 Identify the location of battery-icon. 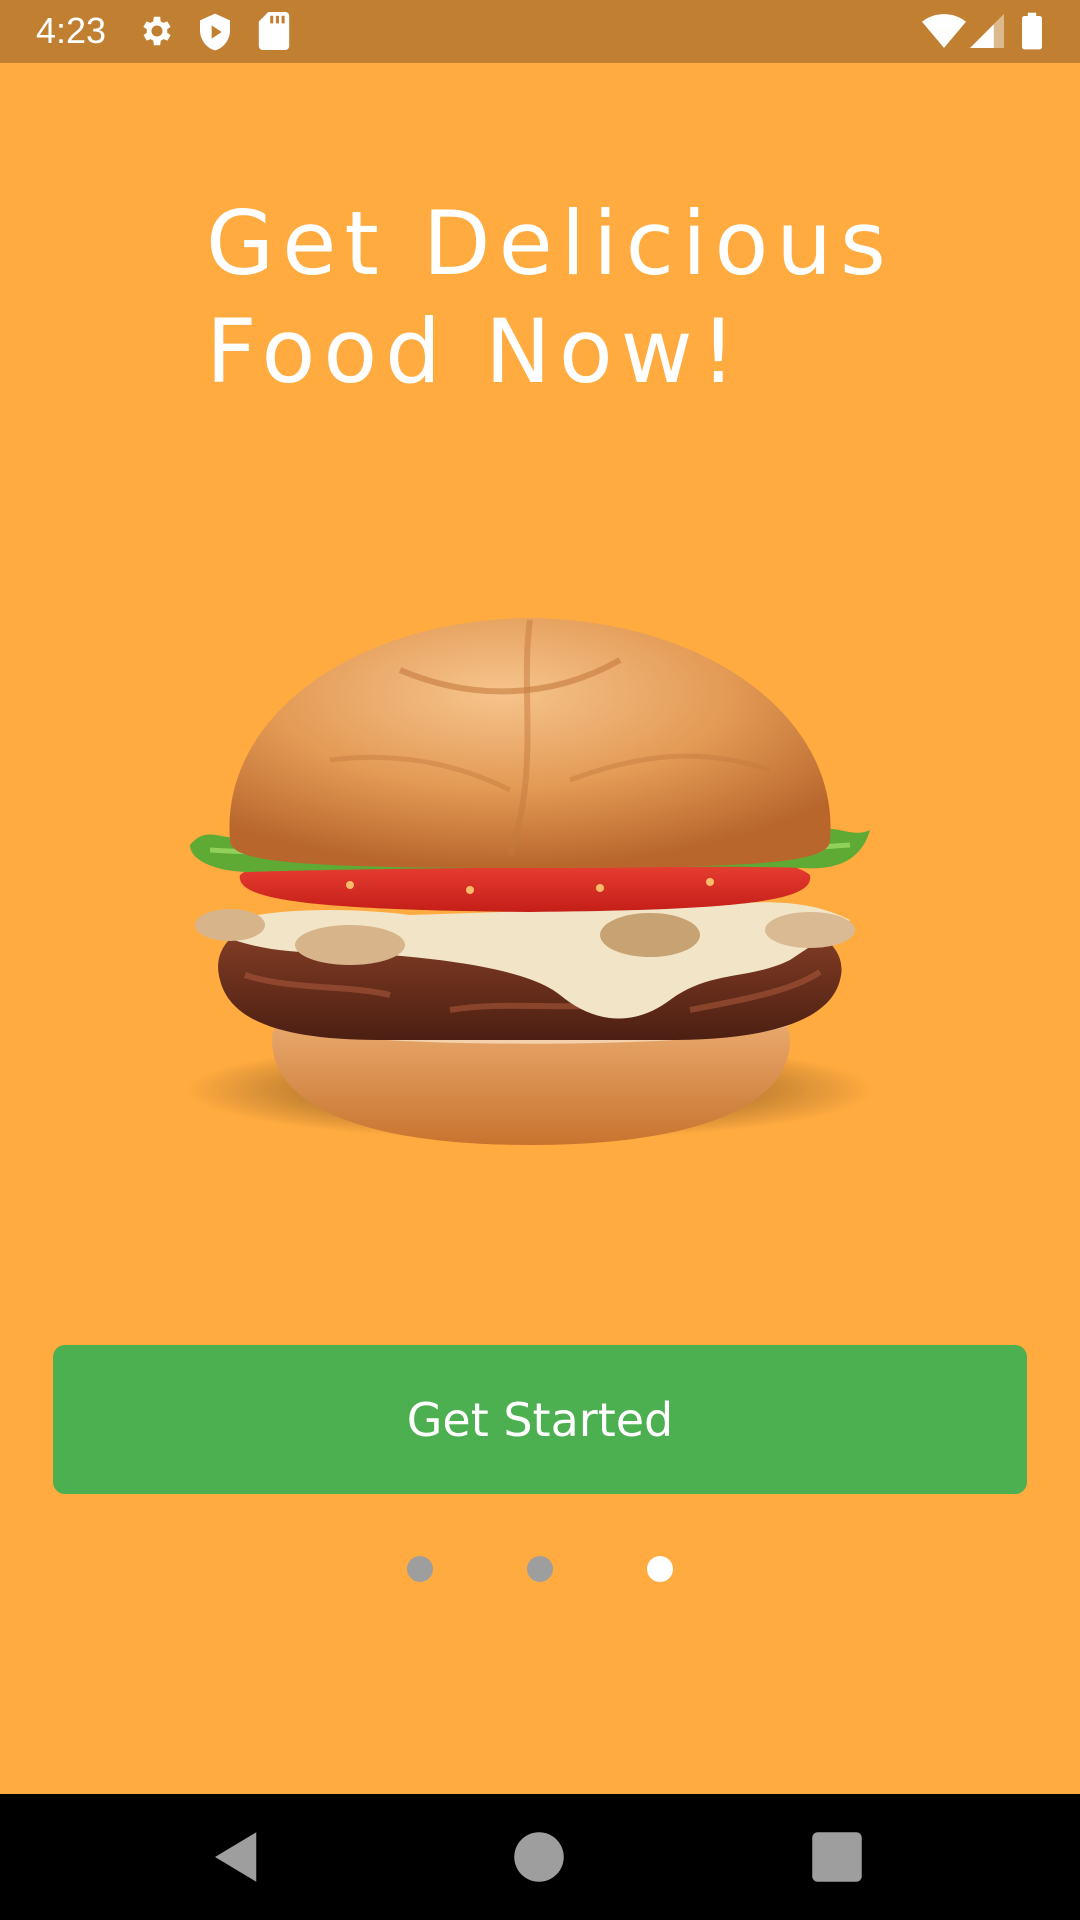
(1032, 31).